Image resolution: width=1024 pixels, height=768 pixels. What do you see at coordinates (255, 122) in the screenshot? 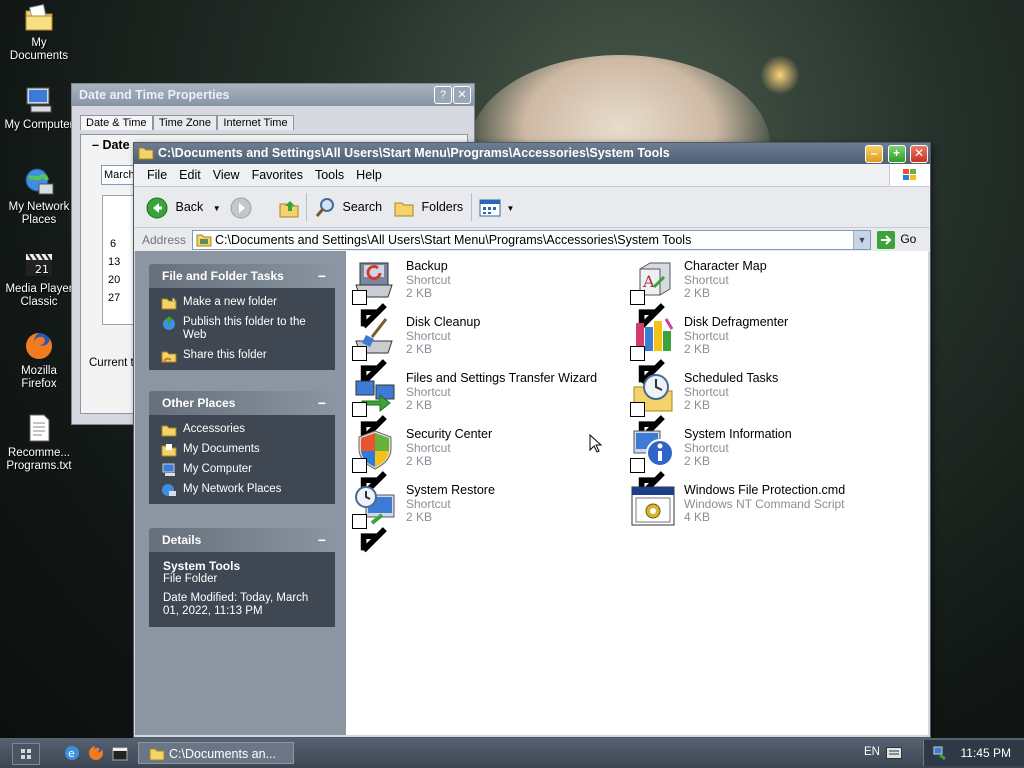
I see `tab-internet-time: Internet Time` at bounding box center [255, 122].